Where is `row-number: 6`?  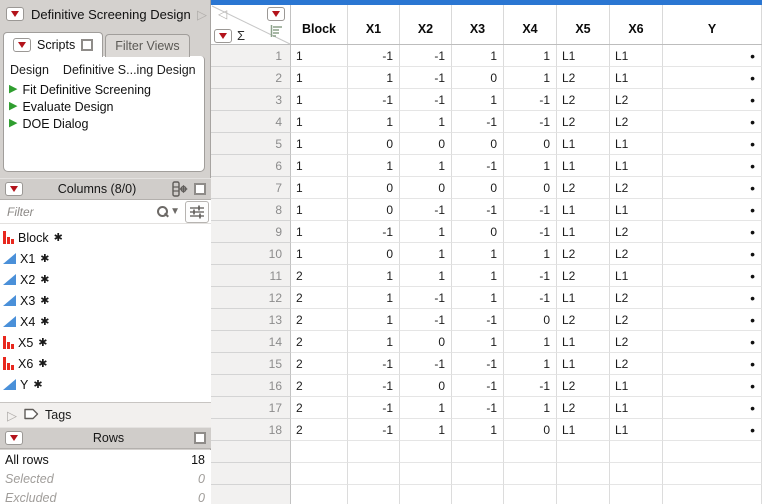 row-number: 6 is located at coordinates (251, 166).